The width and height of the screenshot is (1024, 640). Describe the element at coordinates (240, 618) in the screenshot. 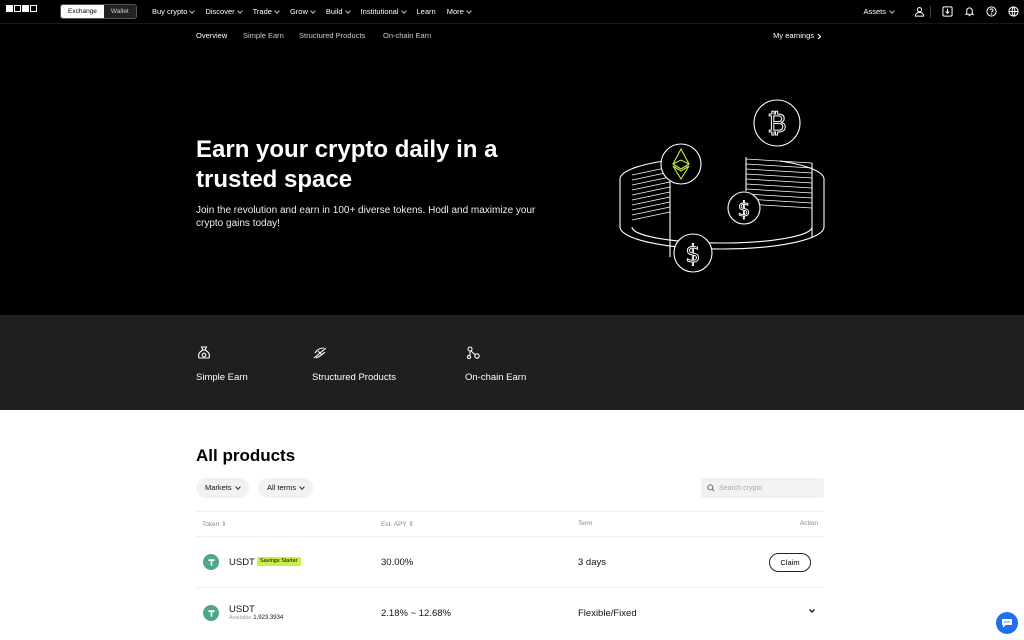

I see `available-label: Available` at that location.